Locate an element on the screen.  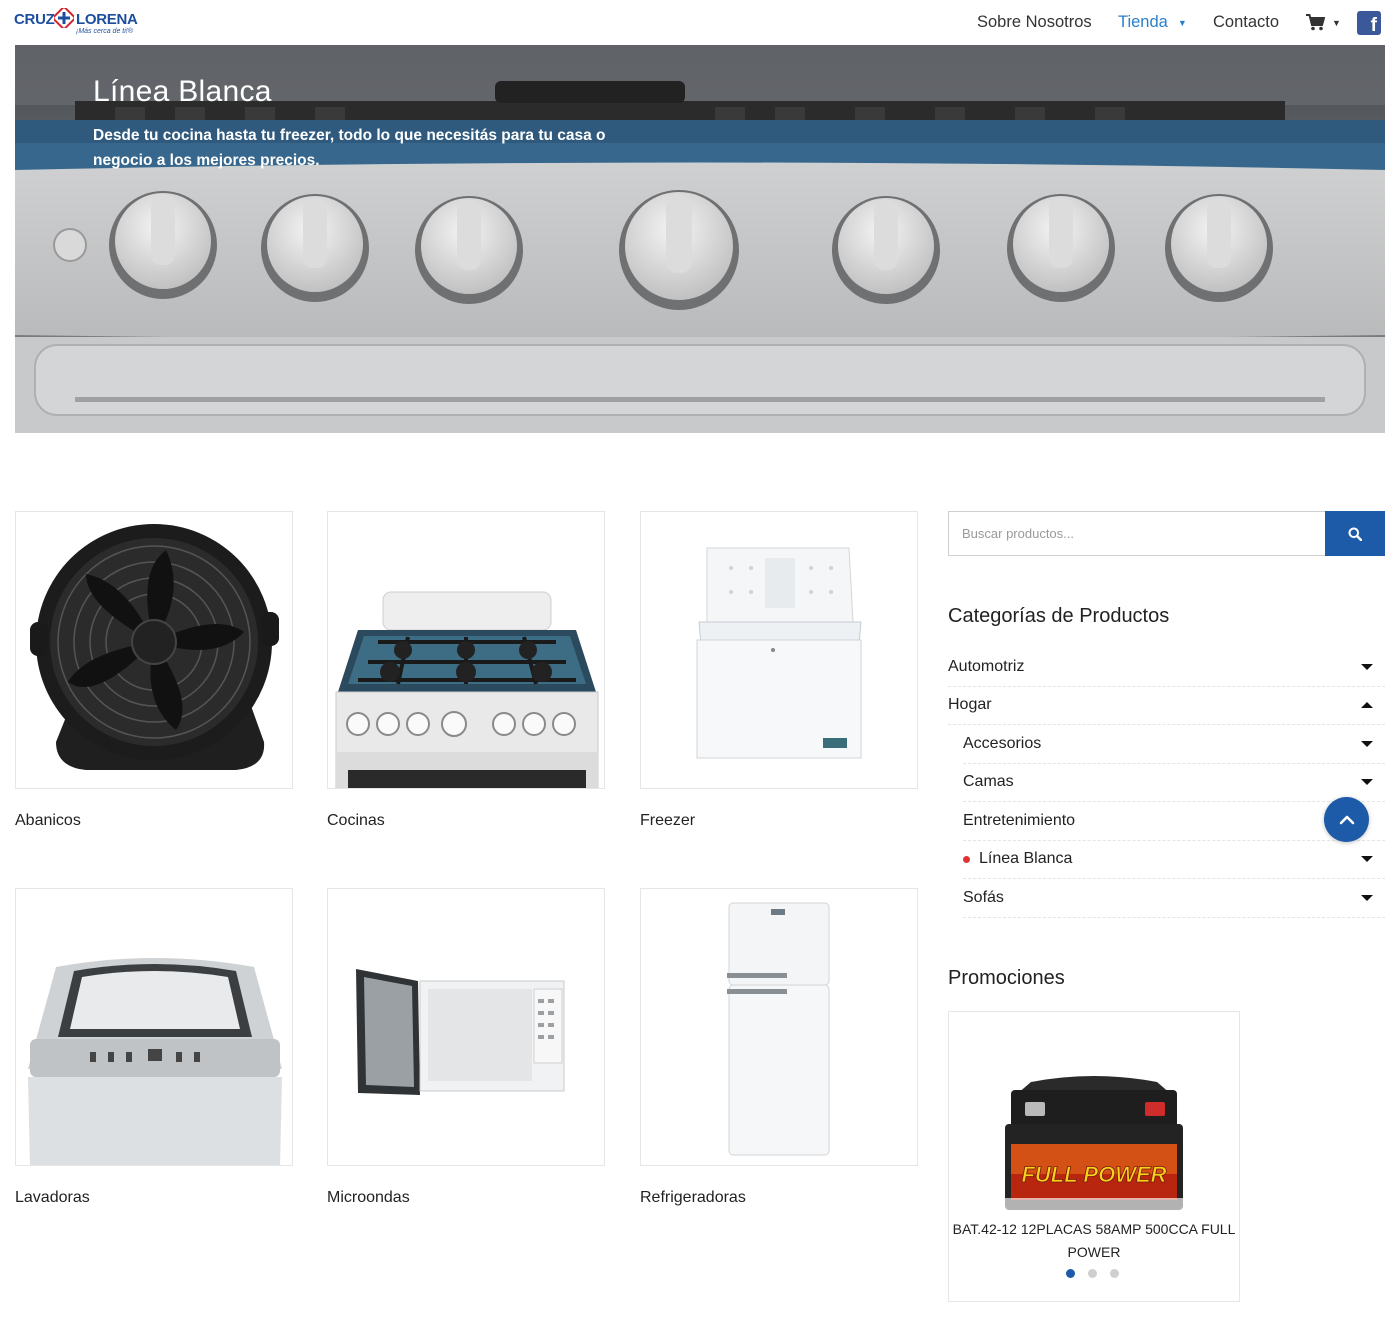
washer-image is located at coordinates (154, 1027).